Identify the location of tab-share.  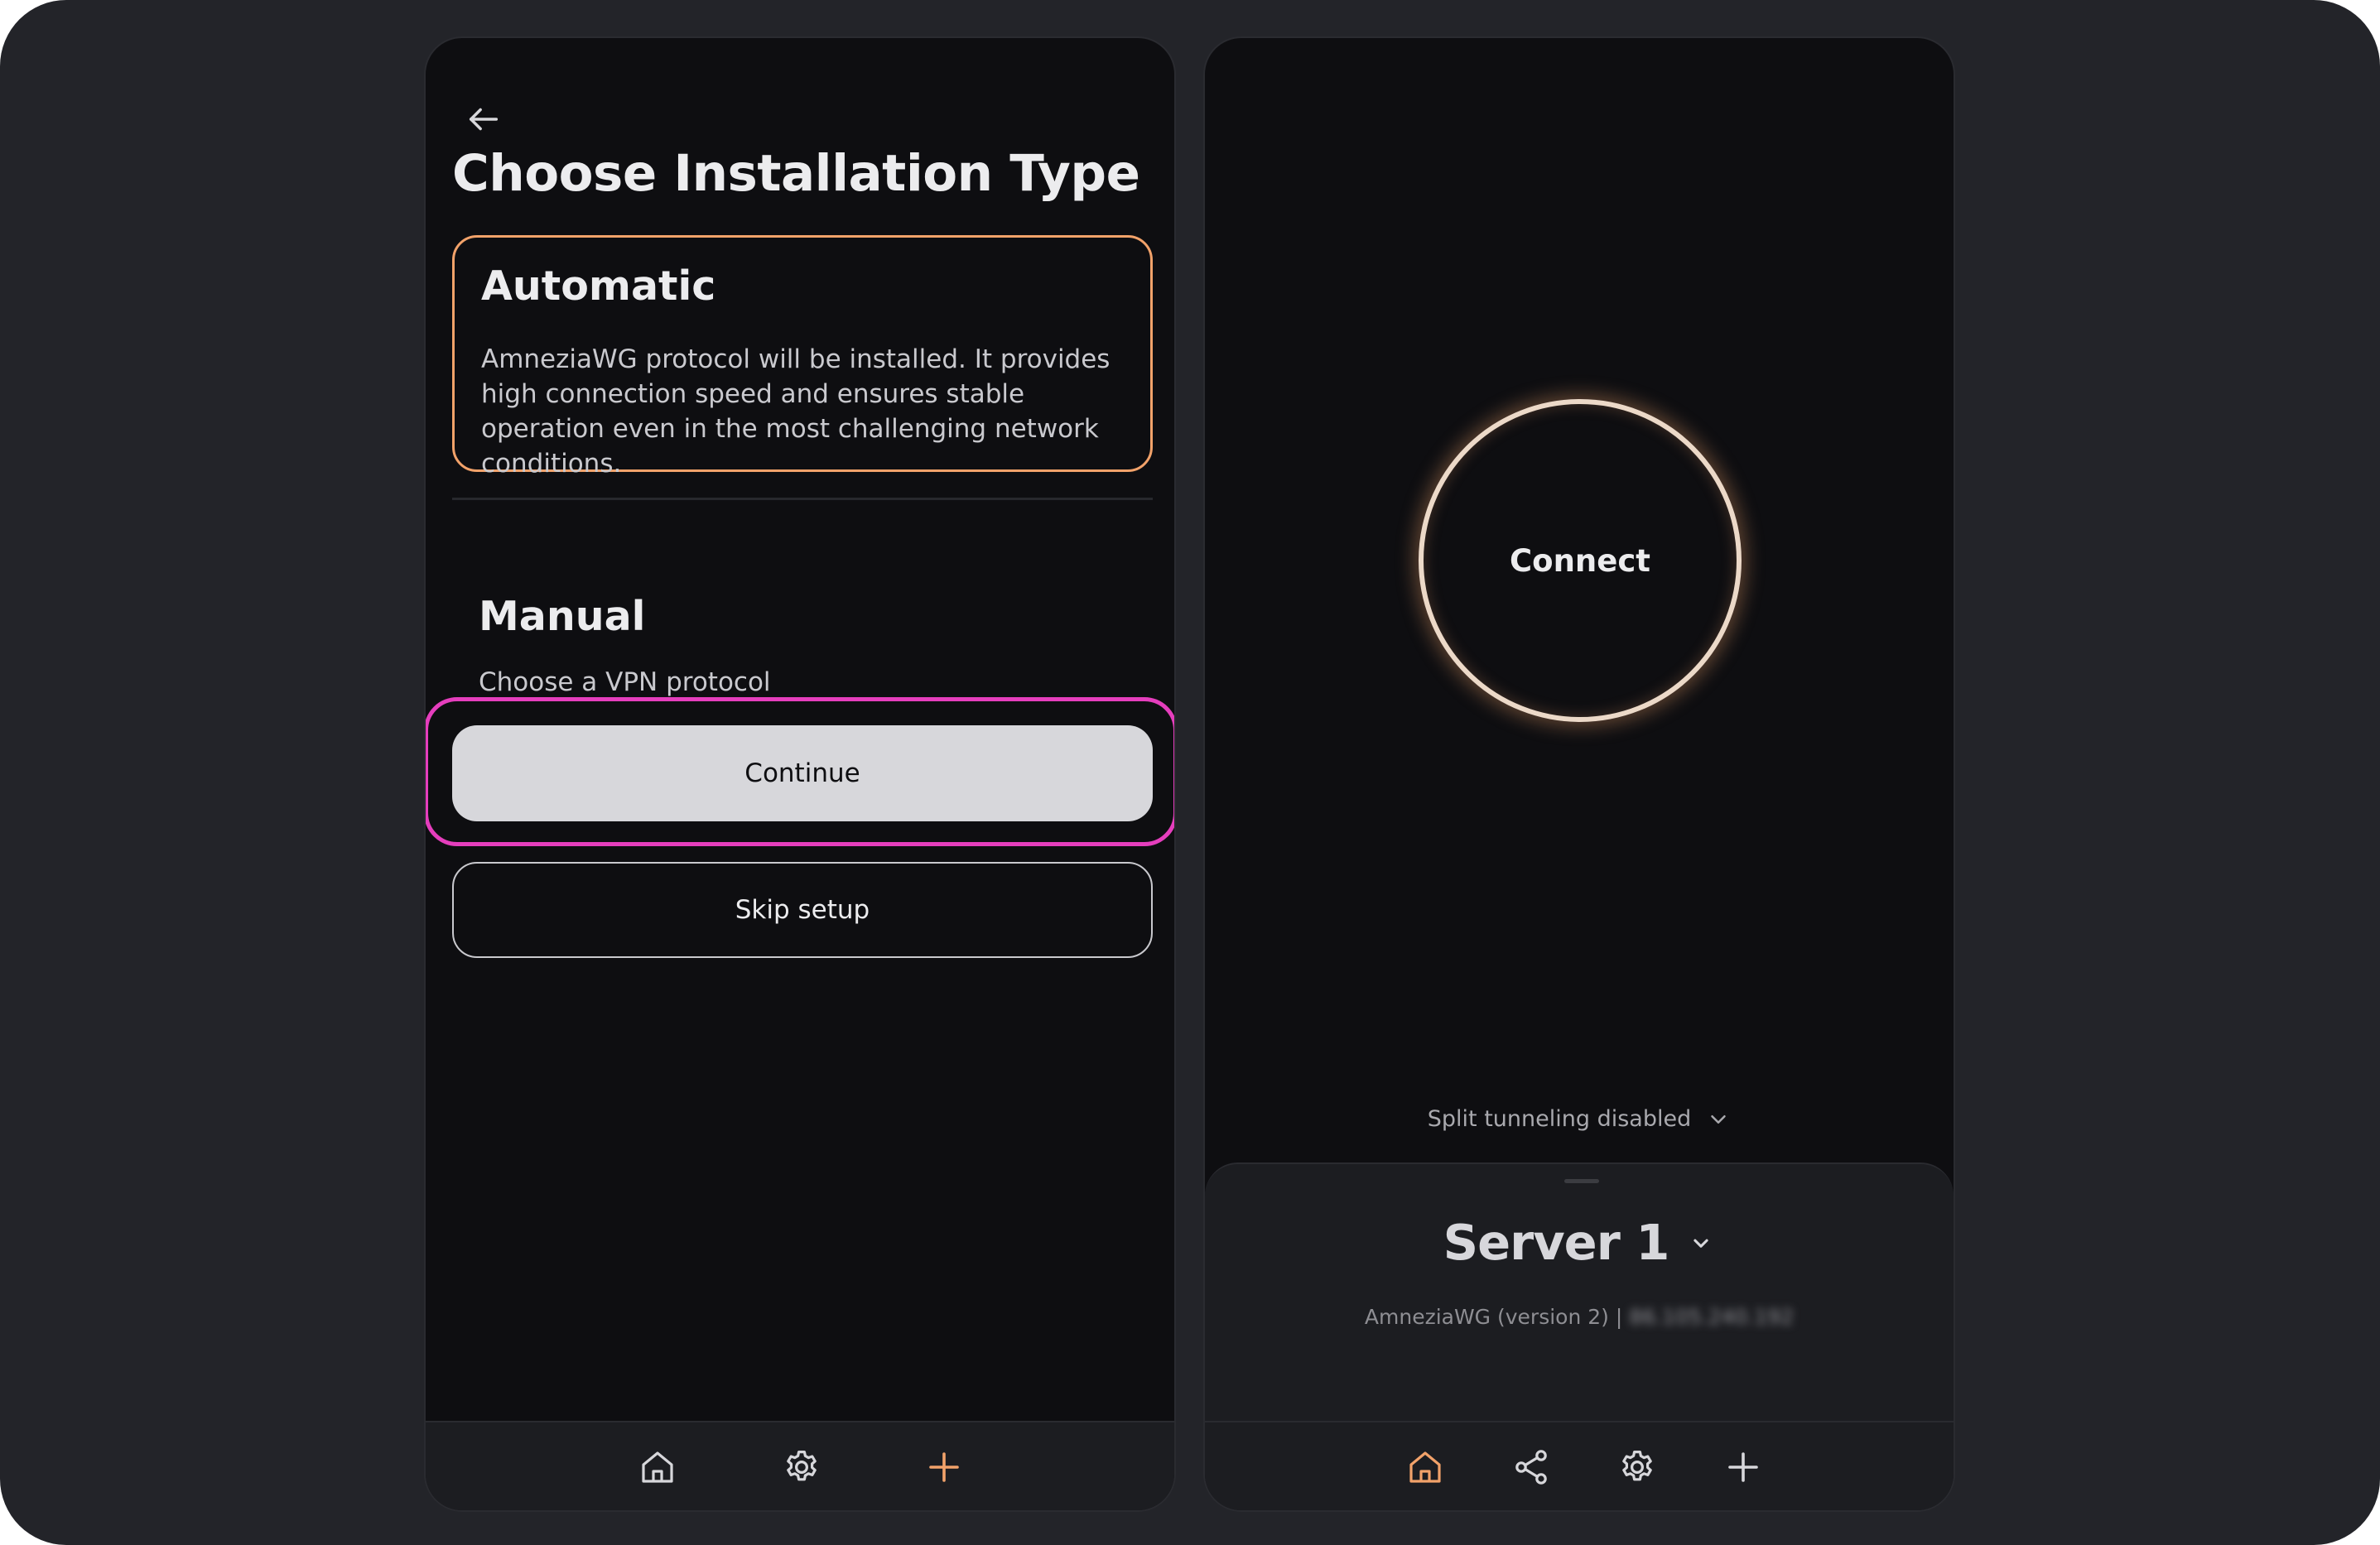
(1531, 1467).